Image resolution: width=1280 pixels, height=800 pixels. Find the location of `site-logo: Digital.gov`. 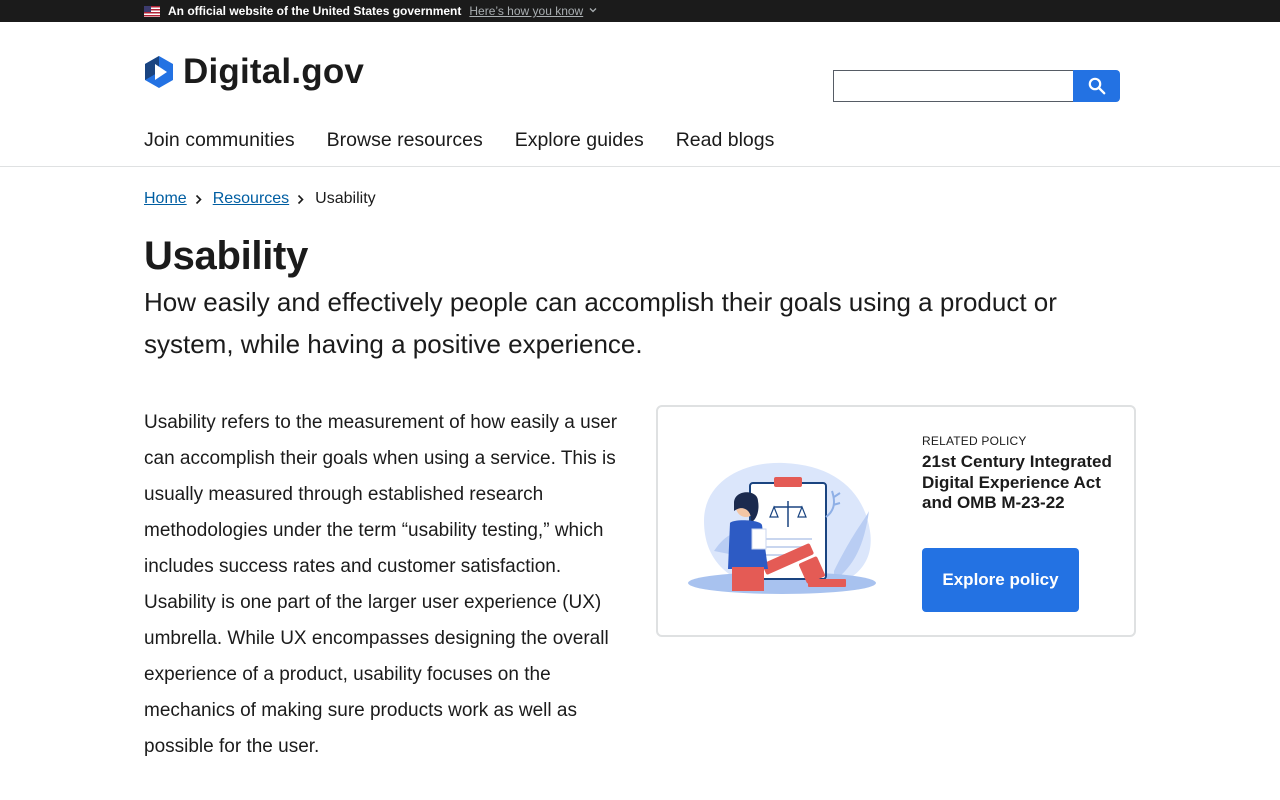

site-logo: Digital.gov is located at coordinates (254, 72).